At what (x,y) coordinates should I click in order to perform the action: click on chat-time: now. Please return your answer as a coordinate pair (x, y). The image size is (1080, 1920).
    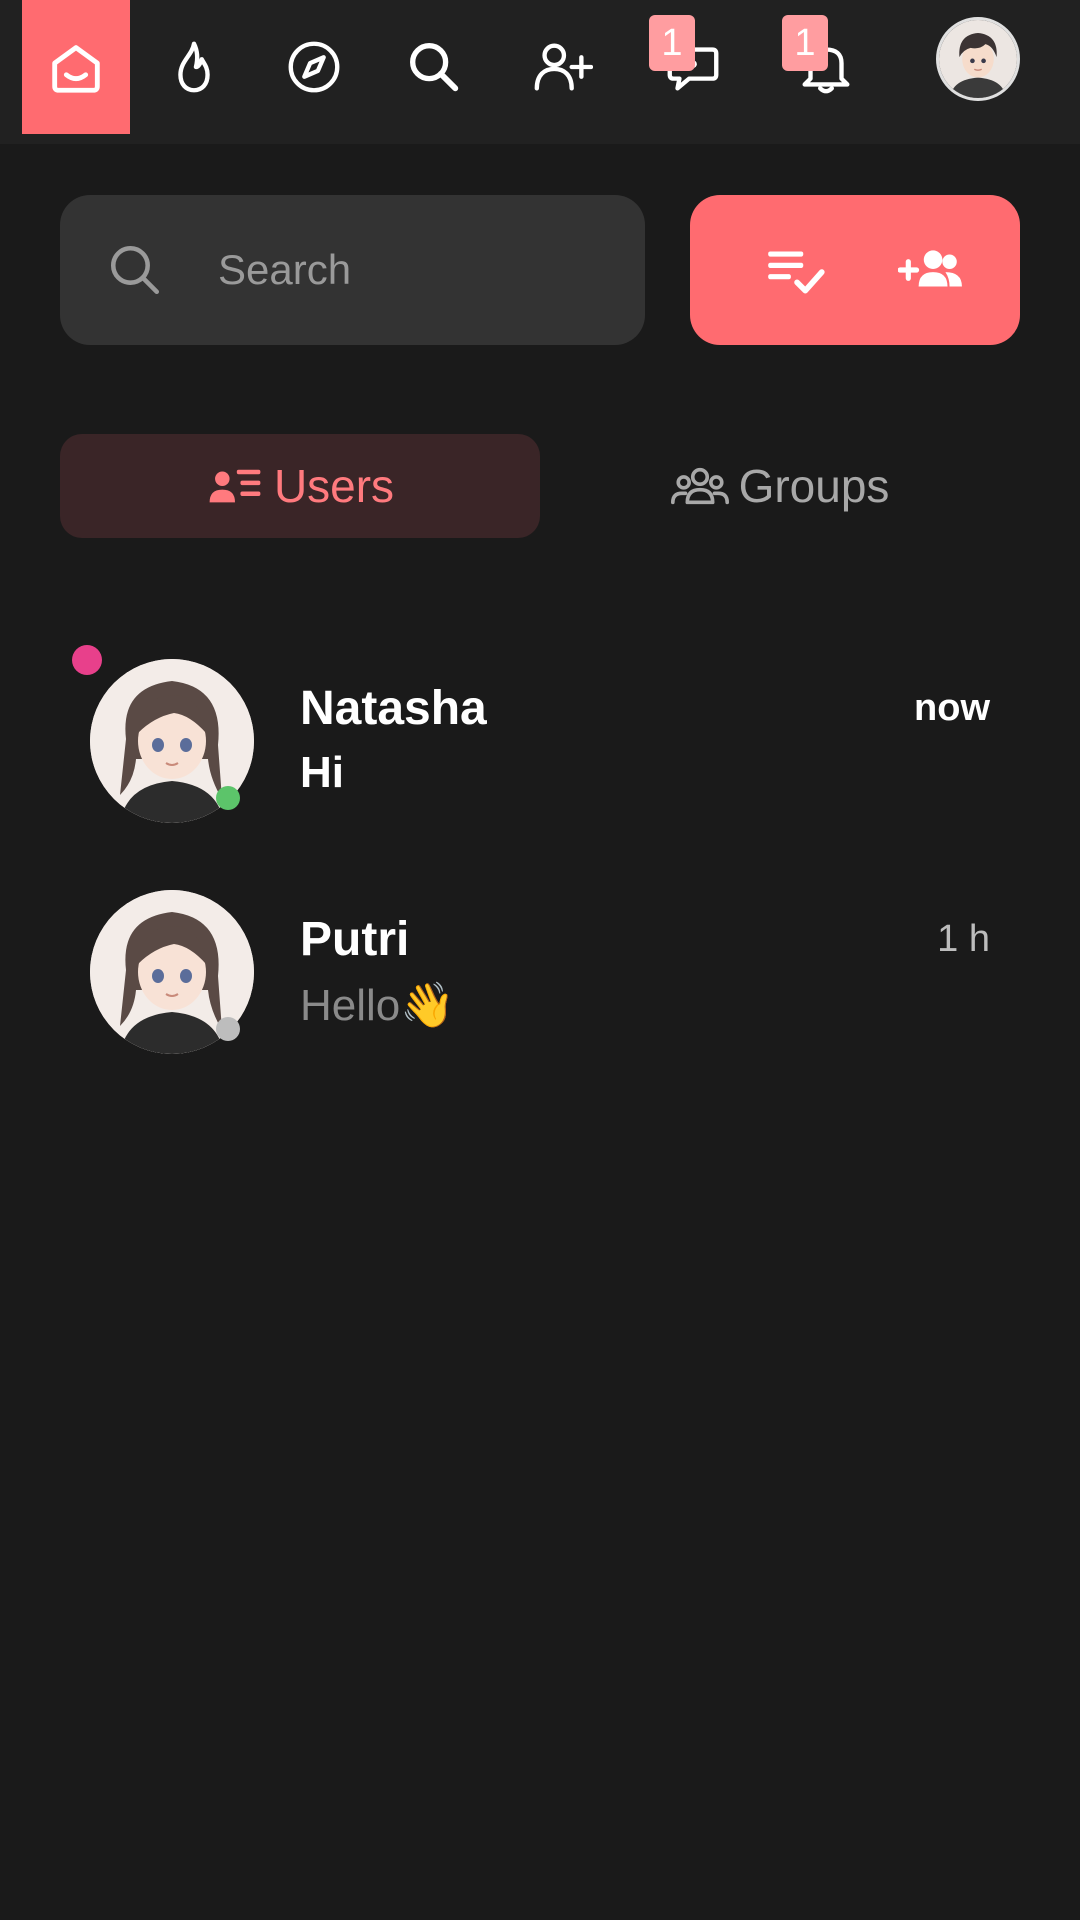
    Looking at the image, I should click on (952, 708).